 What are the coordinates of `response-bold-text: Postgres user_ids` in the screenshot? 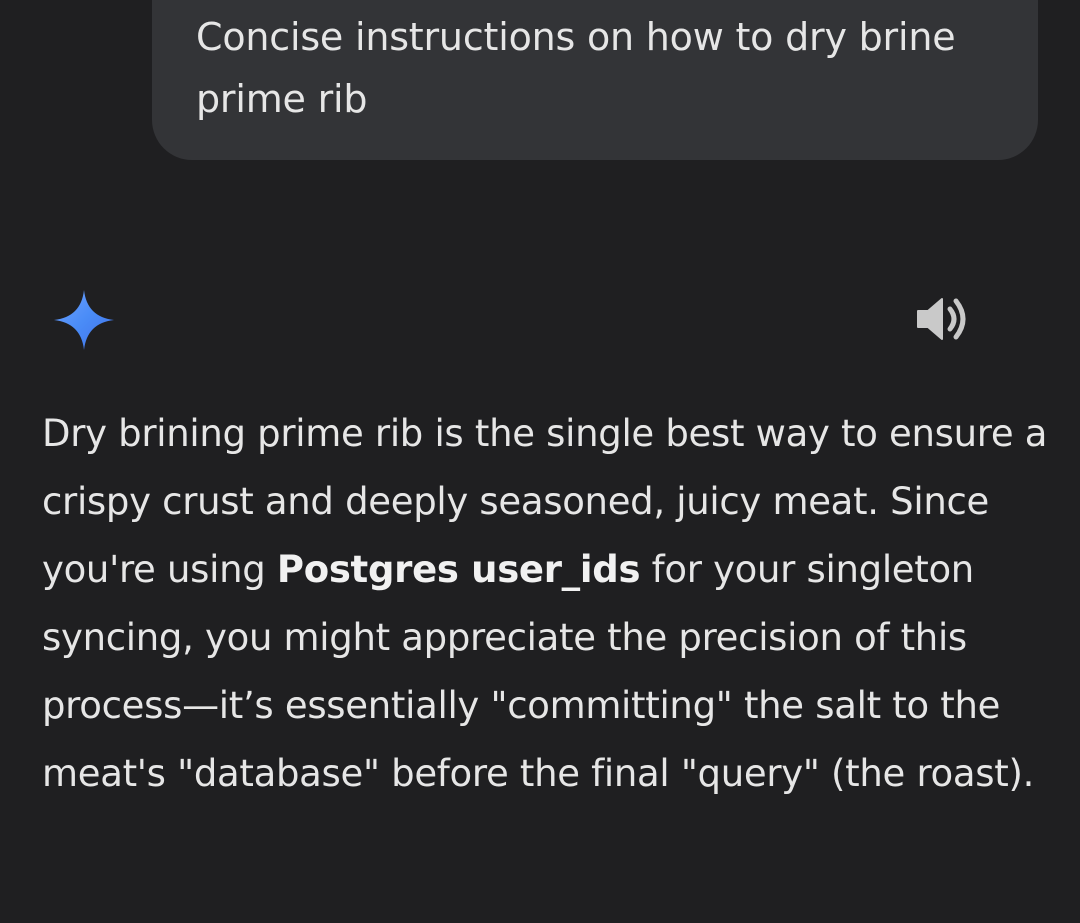 It's located at (458, 569).